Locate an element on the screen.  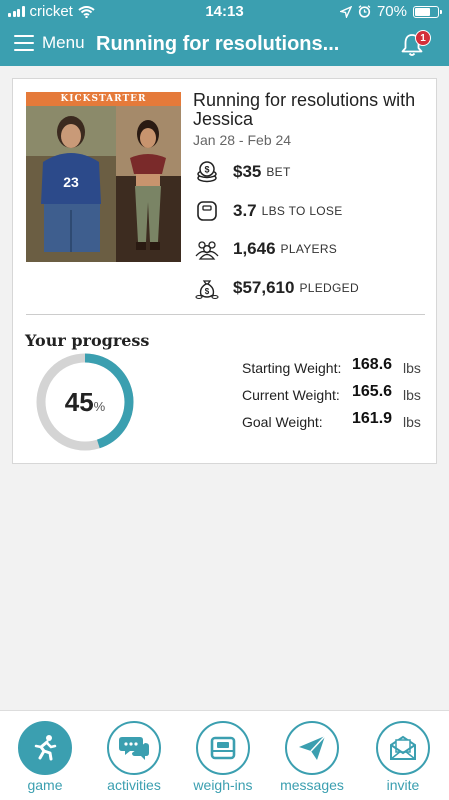
stat-pledged: $ $57,610 PLEDGED is located at coordinates (276, 288).